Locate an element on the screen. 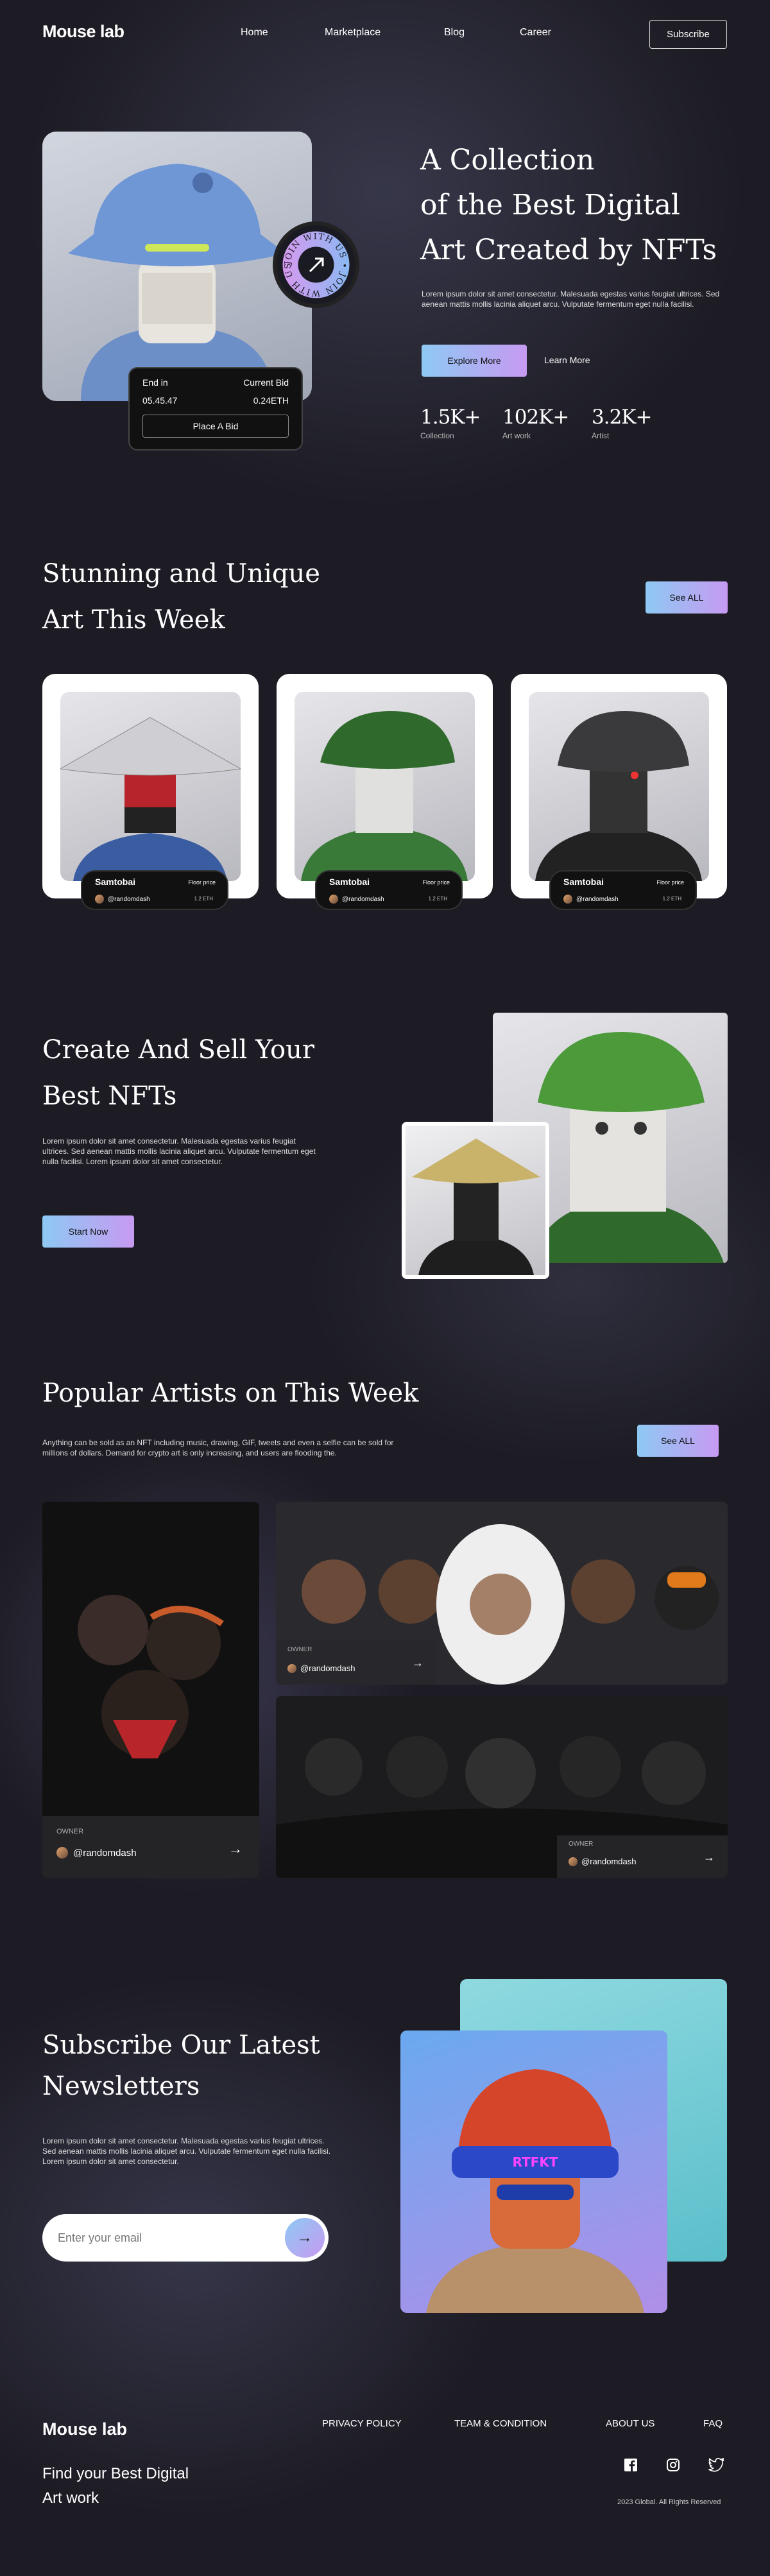 The height and width of the screenshot is (2576, 770). footer-link-faq: FAQ is located at coordinates (713, 2423).